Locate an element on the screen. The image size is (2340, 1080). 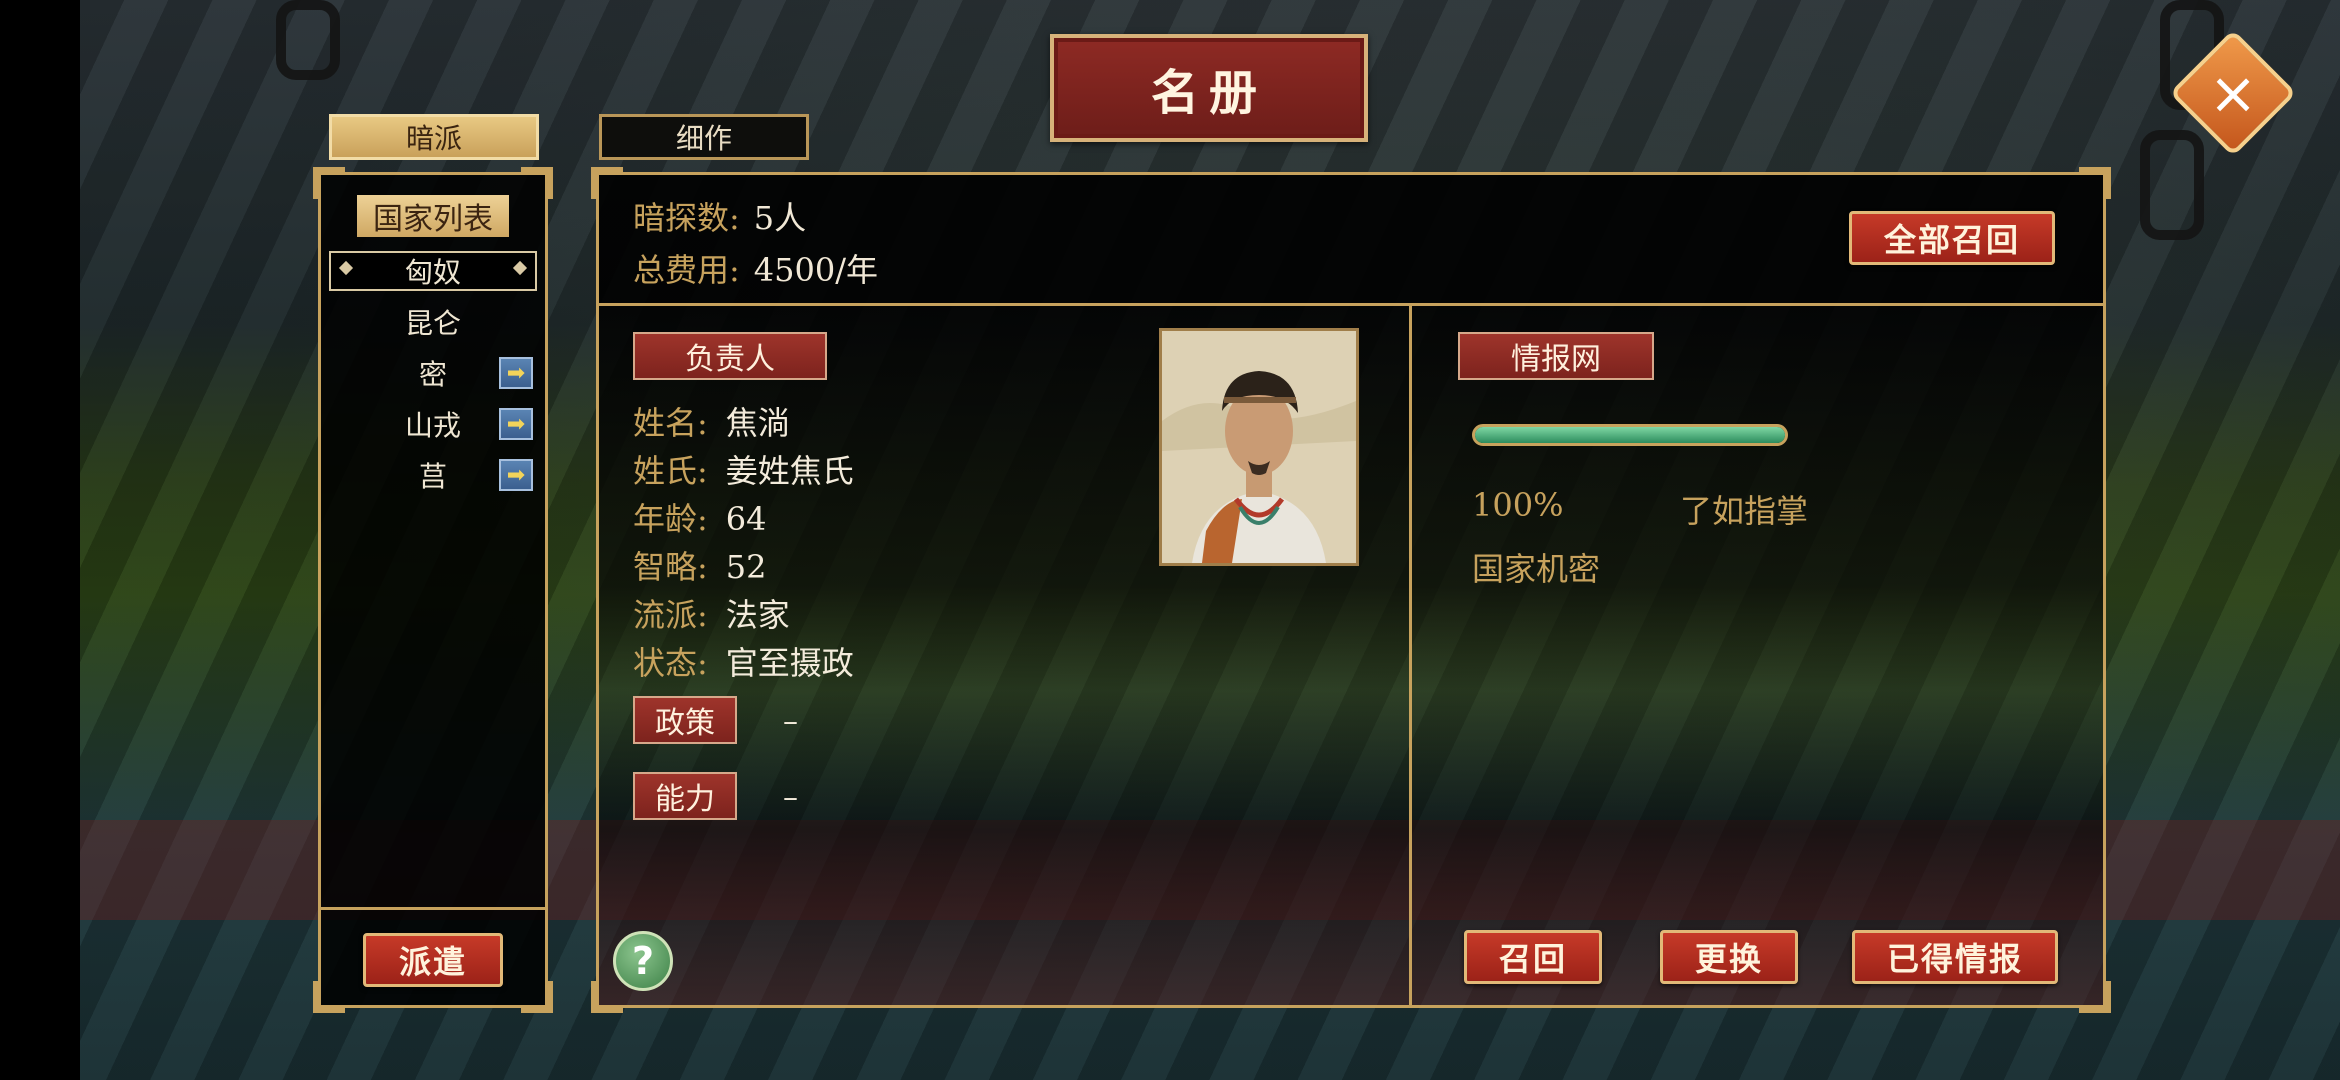
field-age: 年龄: 64 is located at coordinates (700, 517).